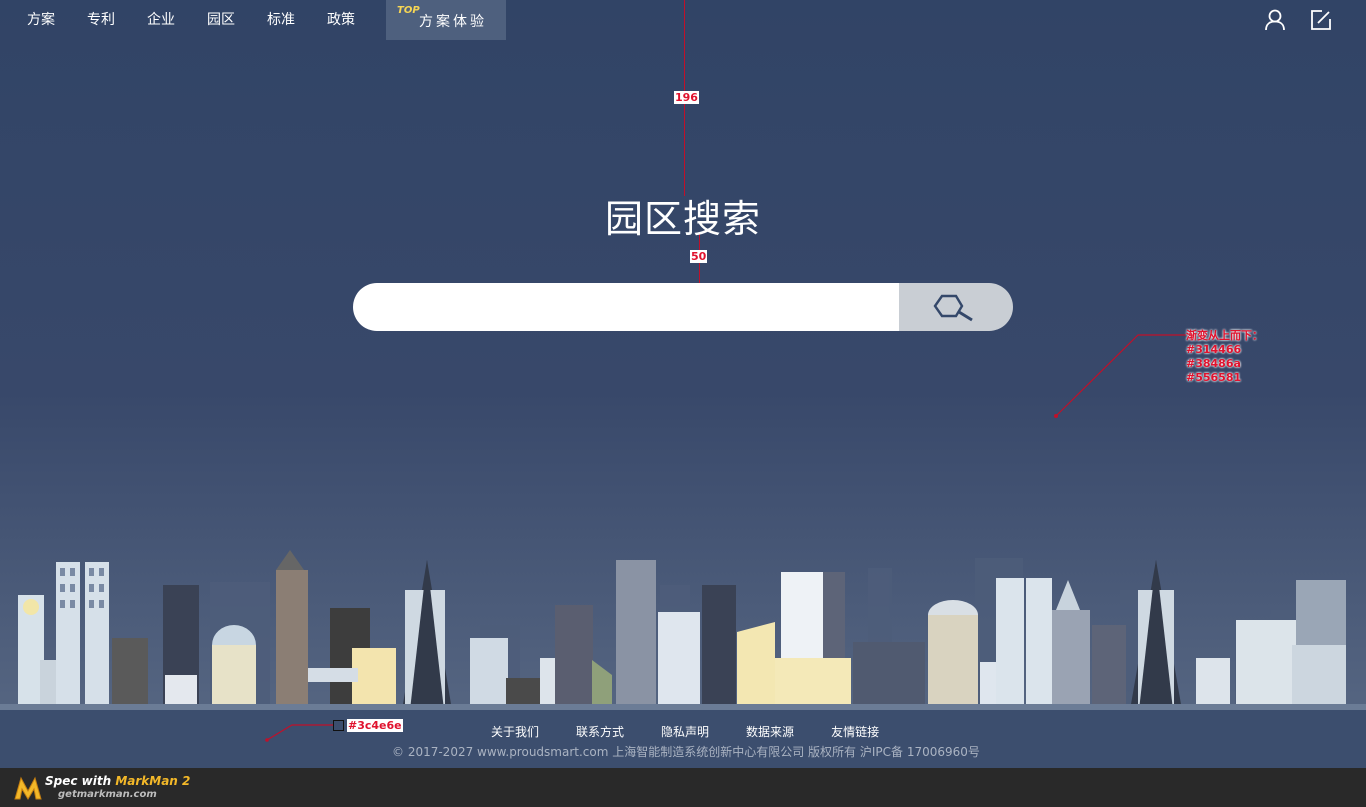  What do you see at coordinates (1214, 377) in the screenshot?
I see `gradient-color-3: #556581` at bounding box center [1214, 377].